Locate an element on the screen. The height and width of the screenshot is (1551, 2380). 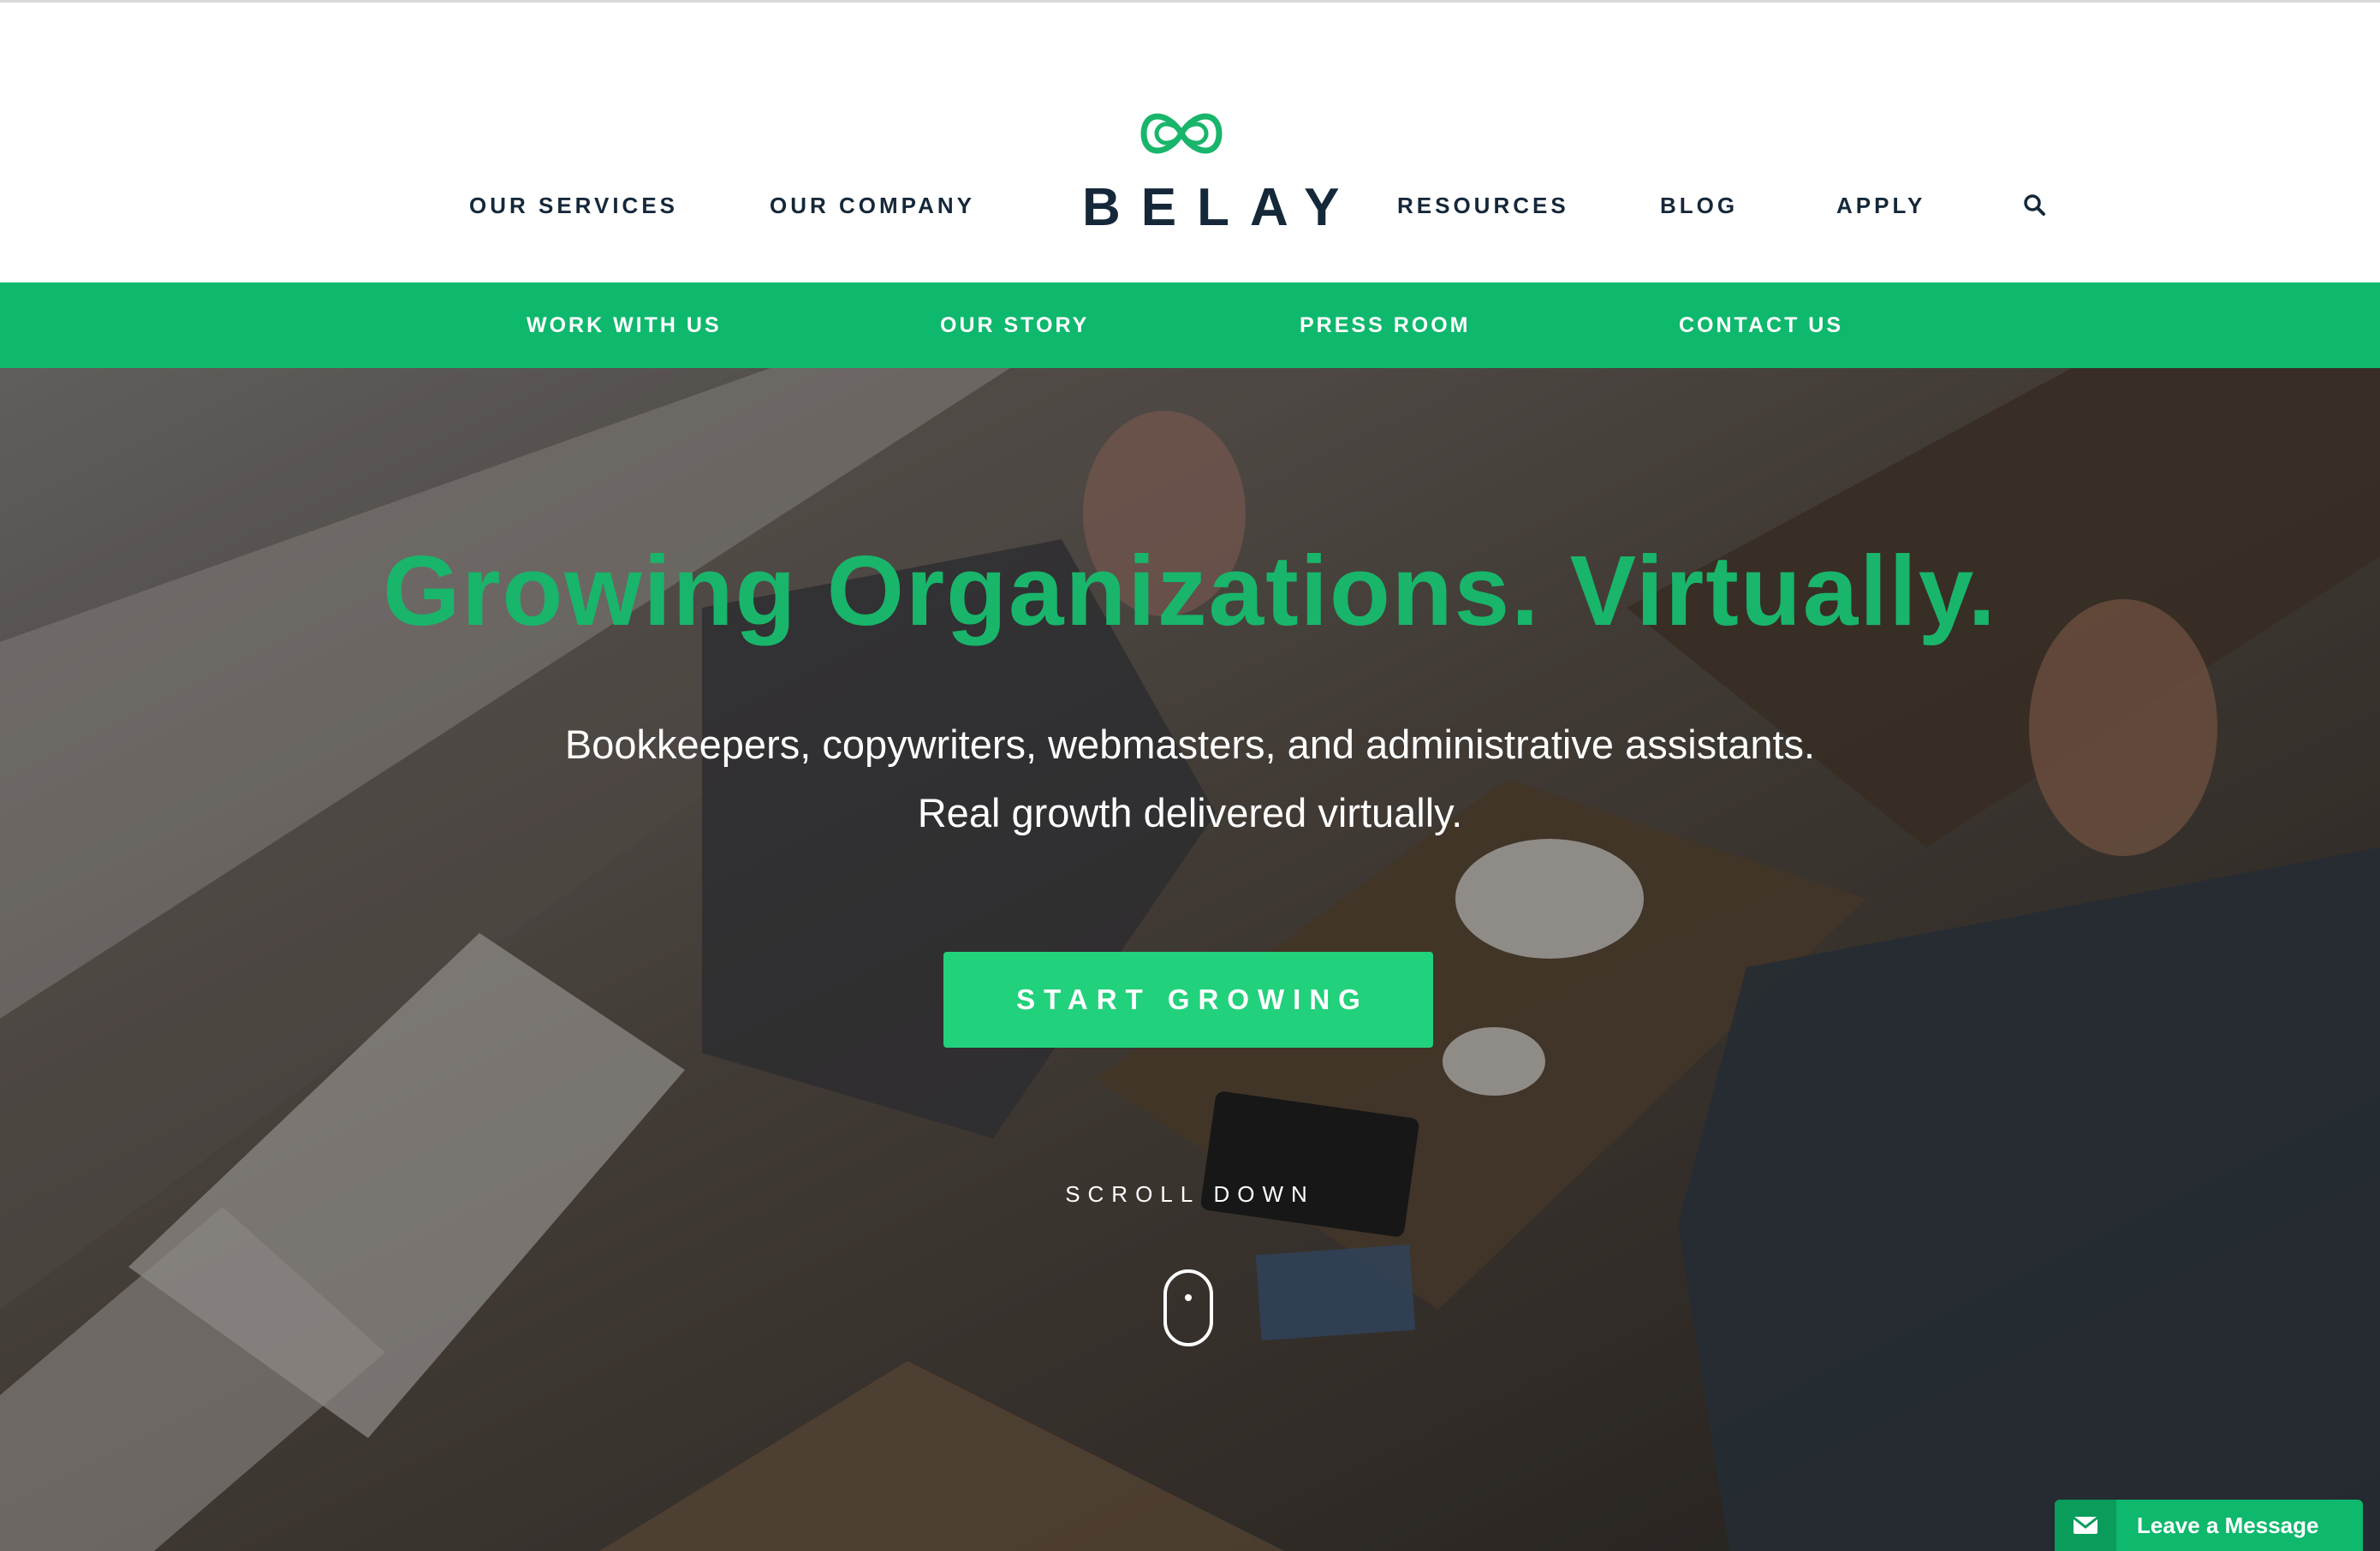
subnav-press-room: PRESS ROOM is located at coordinates (1385, 325).